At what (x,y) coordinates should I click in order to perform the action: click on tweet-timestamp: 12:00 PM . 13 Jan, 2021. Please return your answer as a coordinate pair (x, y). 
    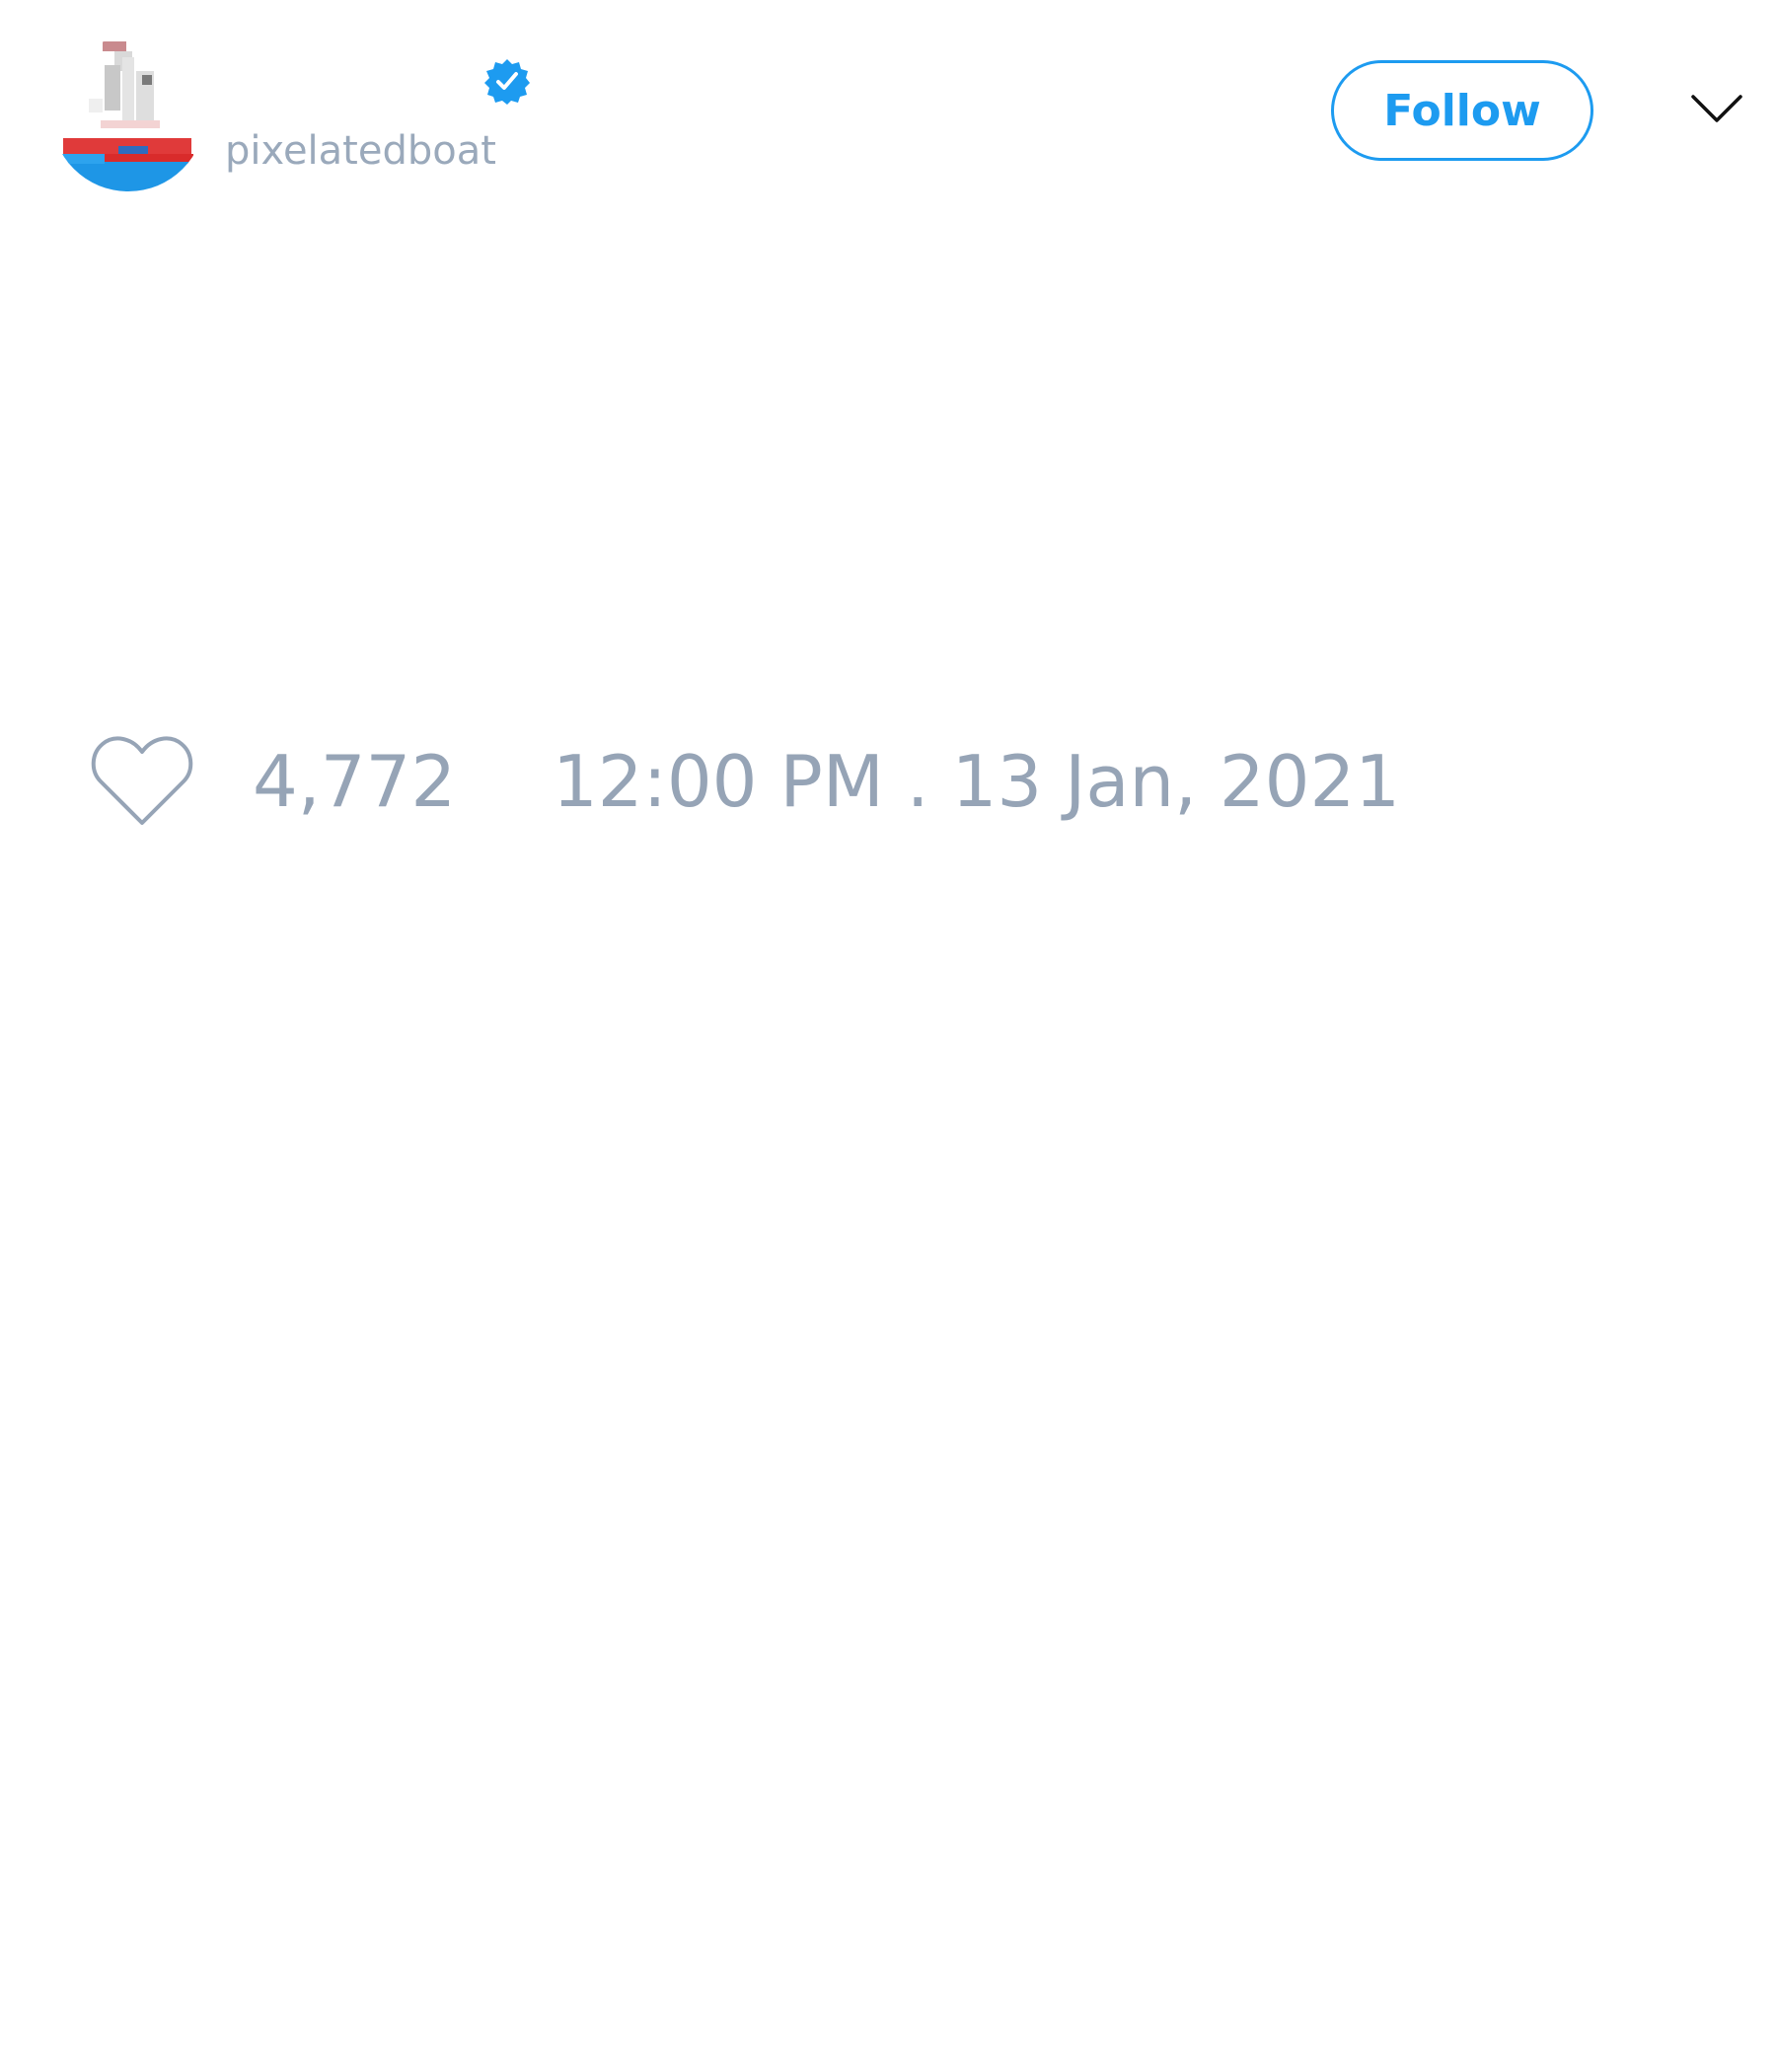
    Looking at the image, I should click on (977, 781).